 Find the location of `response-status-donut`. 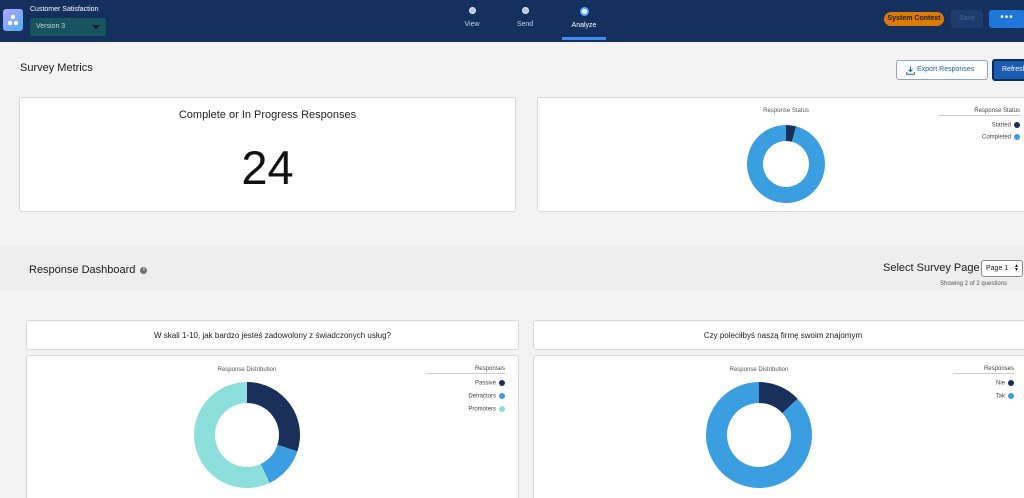

response-status-donut is located at coordinates (786, 164).